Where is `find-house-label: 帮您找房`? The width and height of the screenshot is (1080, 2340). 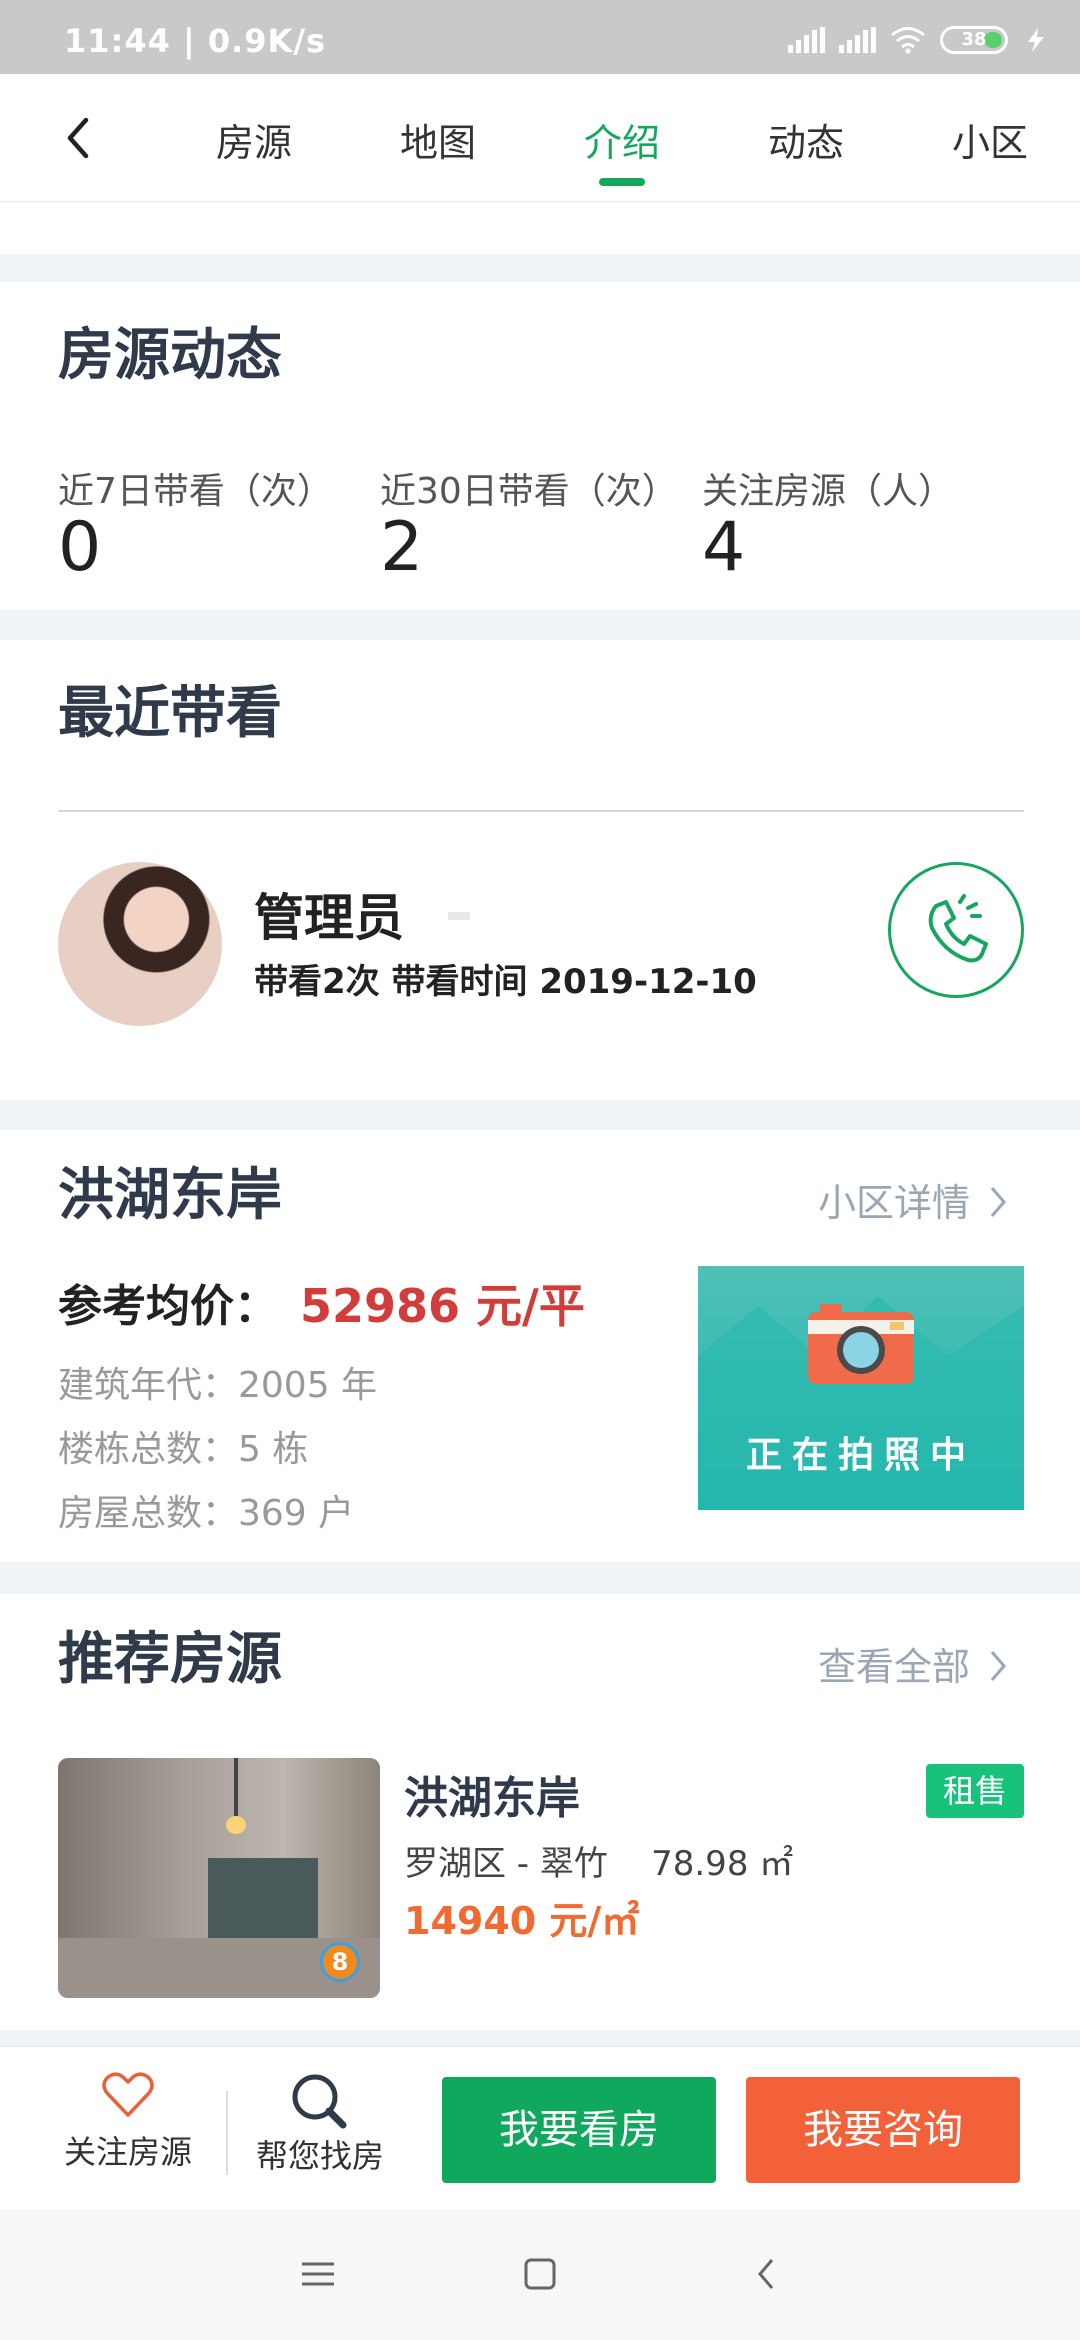 find-house-label: 帮您找房 is located at coordinates (319, 2156).